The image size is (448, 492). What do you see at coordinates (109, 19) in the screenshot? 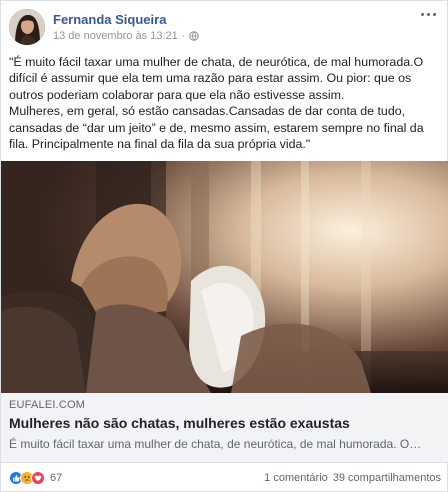
I see `author-name: Fernanda Siqueira` at bounding box center [109, 19].